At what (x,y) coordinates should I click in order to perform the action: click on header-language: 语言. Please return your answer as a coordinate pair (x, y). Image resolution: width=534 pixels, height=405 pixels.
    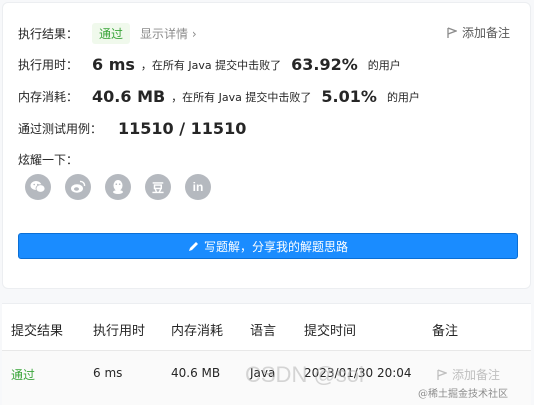
    Looking at the image, I should click on (263, 331).